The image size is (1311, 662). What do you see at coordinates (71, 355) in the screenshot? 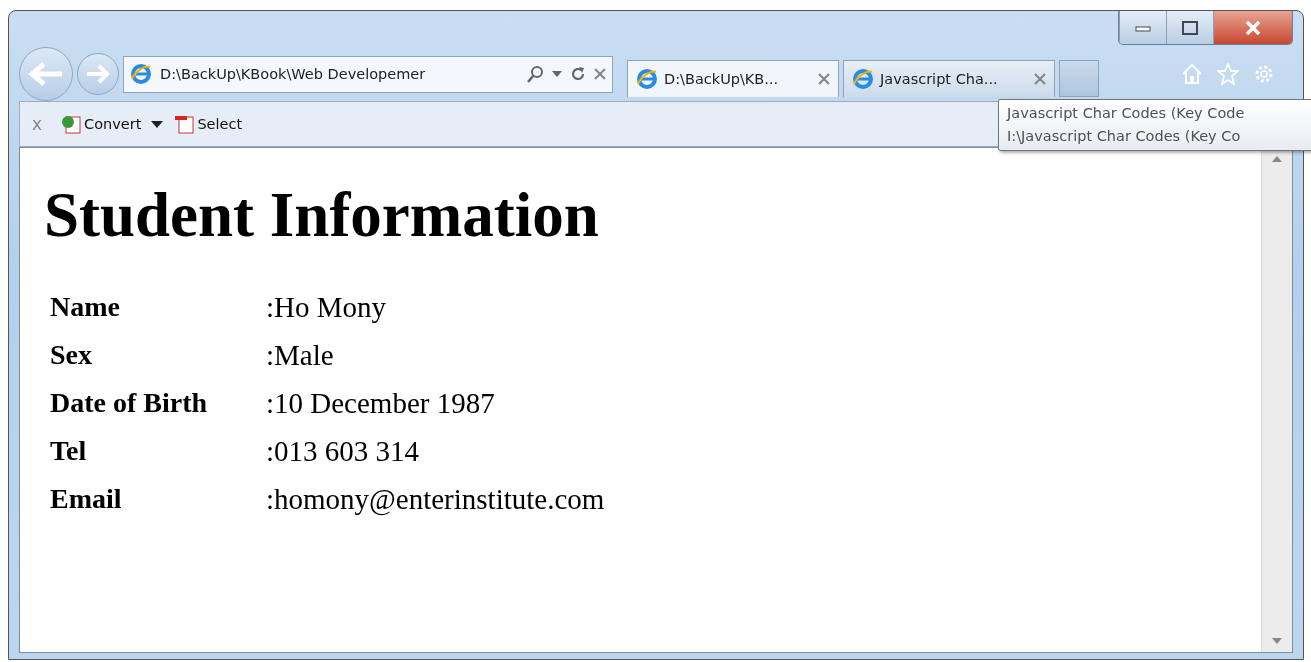
I see `field-label: Sex` at bounding box center [71, 355].